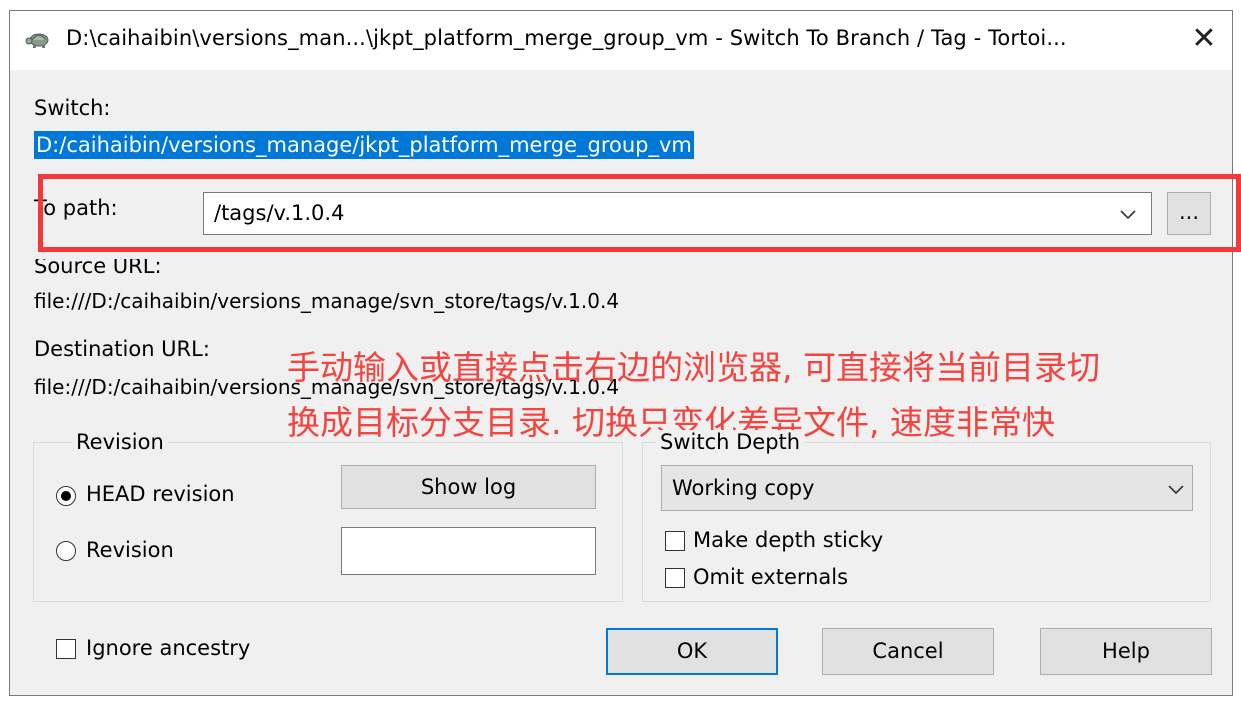 This screenshot has height=704, width=1241. I want to click on ignore-ancestry-checkbox, so click(66, 649).